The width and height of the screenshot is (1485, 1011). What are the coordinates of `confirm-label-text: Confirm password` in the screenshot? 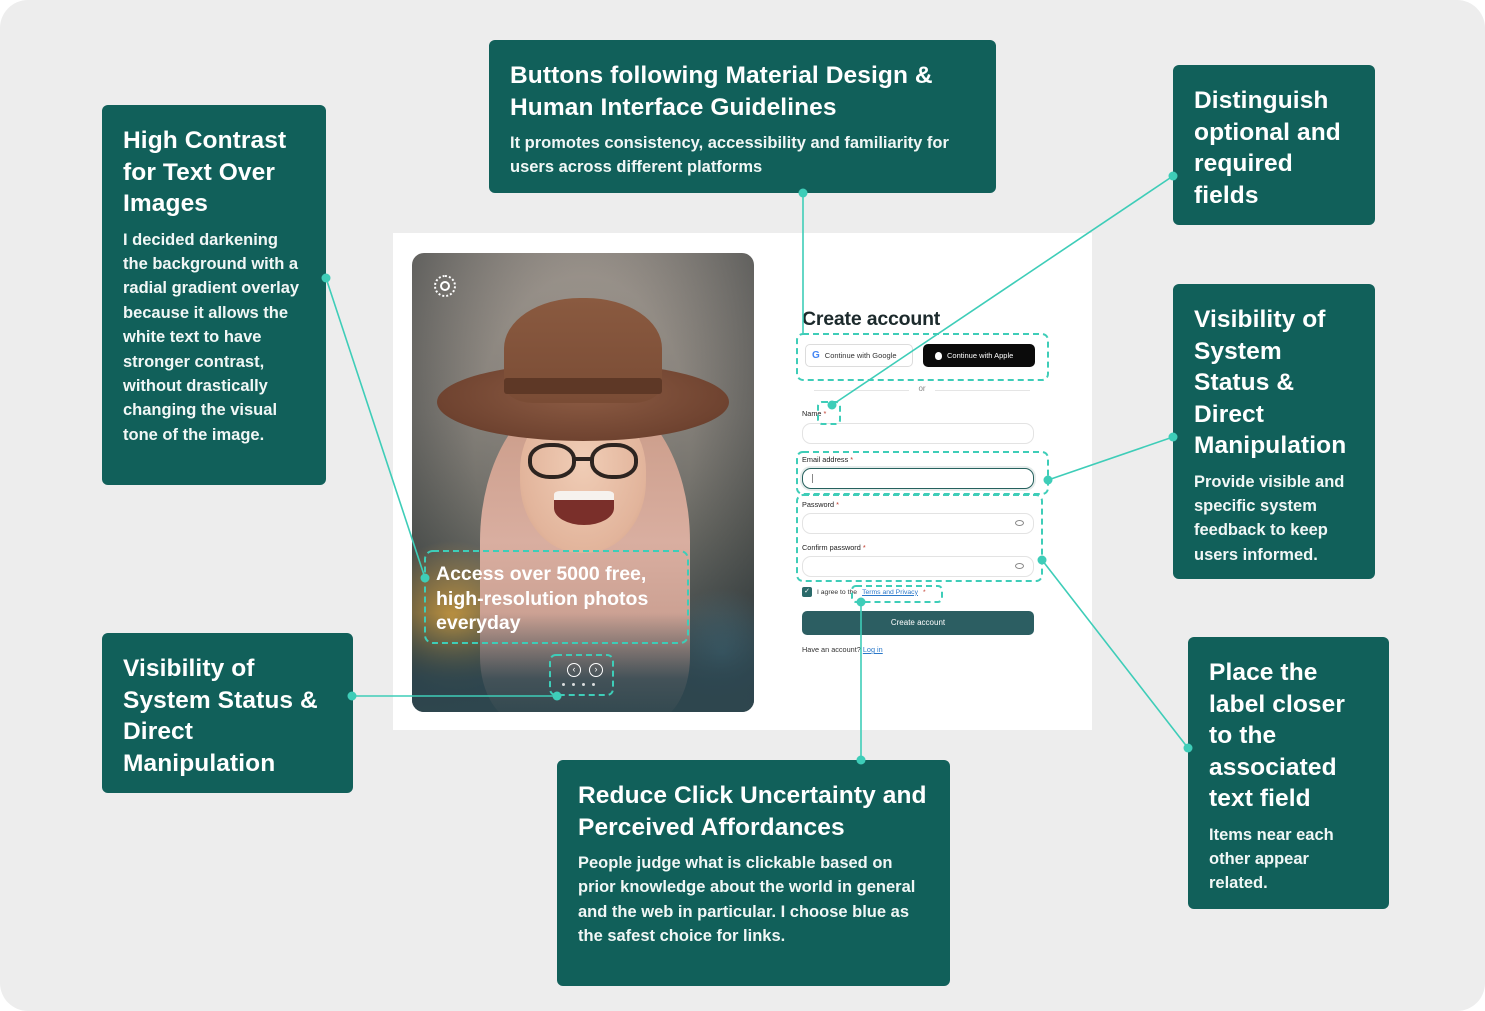 It's located at (831, 547).